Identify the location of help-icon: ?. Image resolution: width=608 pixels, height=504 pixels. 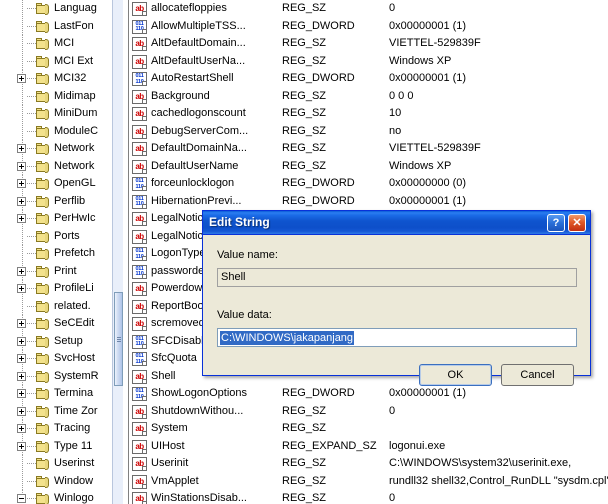
(556, 223).